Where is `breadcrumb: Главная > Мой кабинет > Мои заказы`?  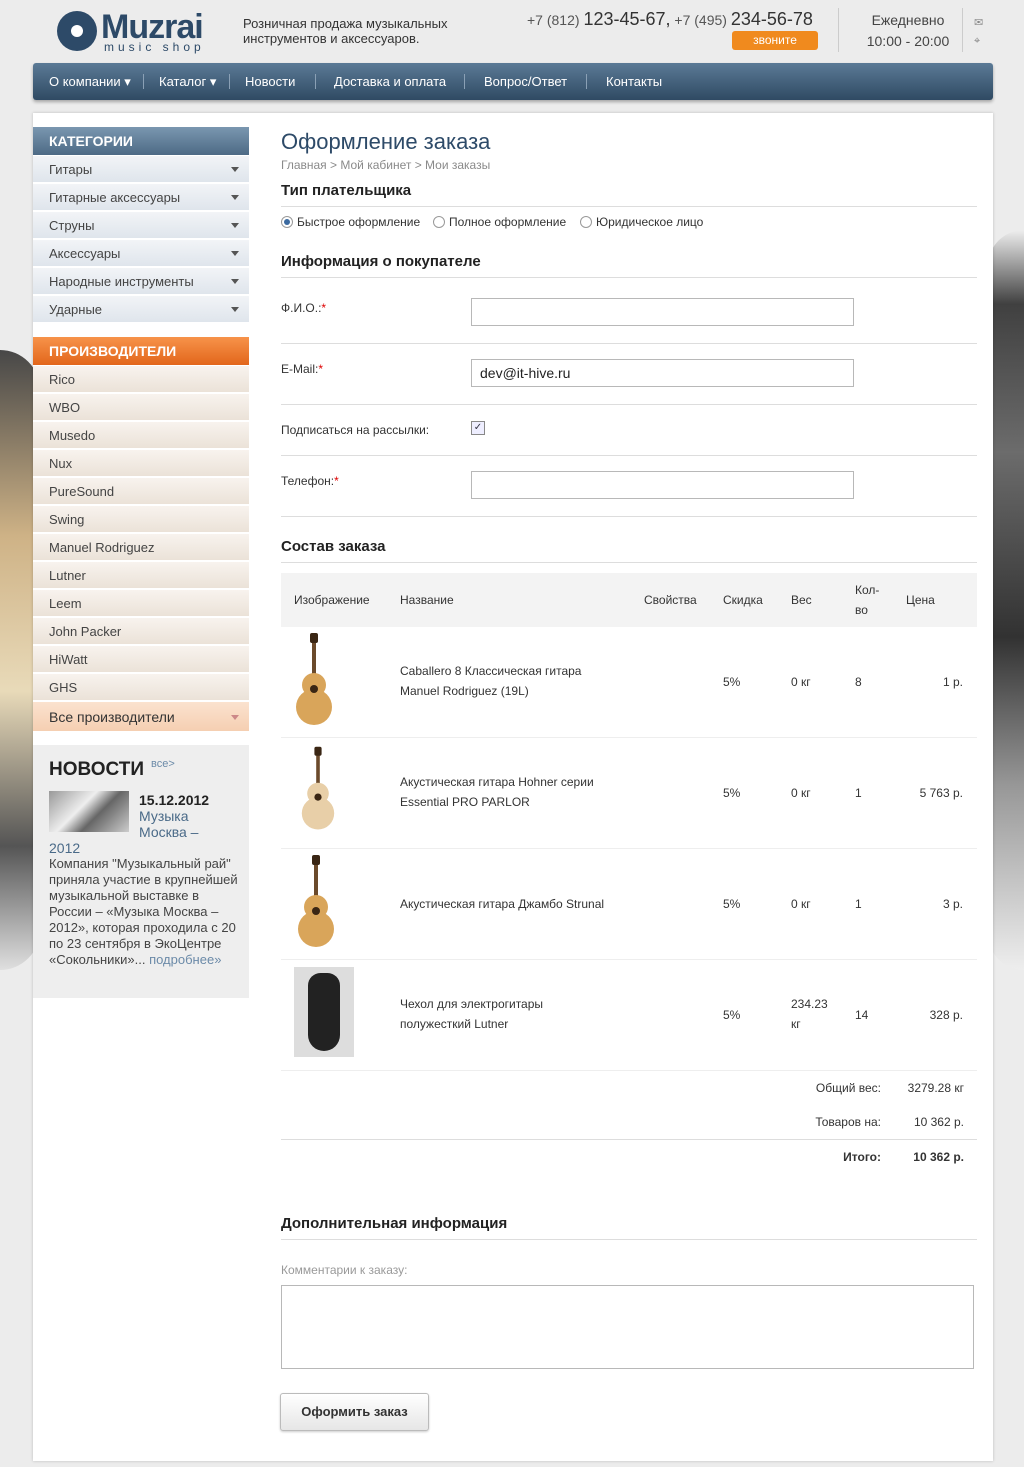 breadcrumb: Главная > Мой кабинет > Мои заказы is located at coordinates (385, 165).